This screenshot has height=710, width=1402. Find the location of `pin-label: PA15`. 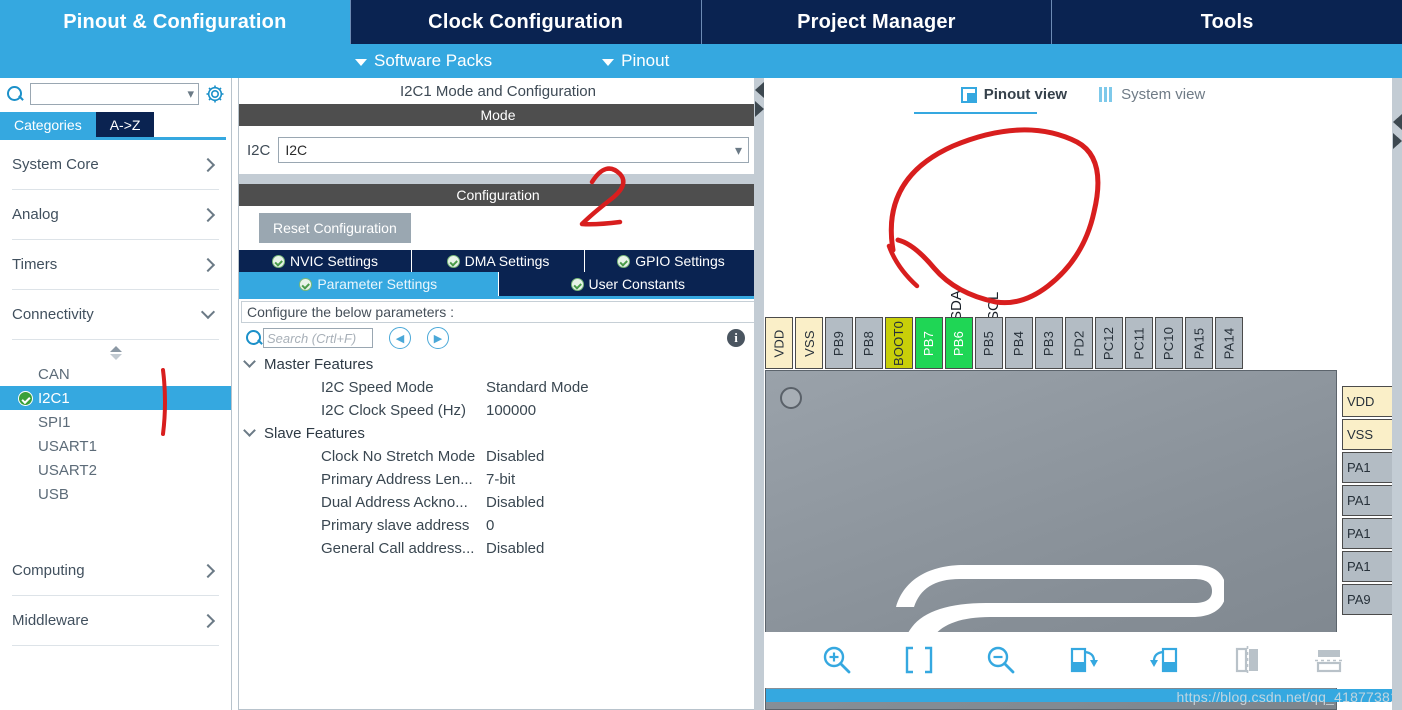

pin-label: PA15 is located at coordinates (1199, 343).